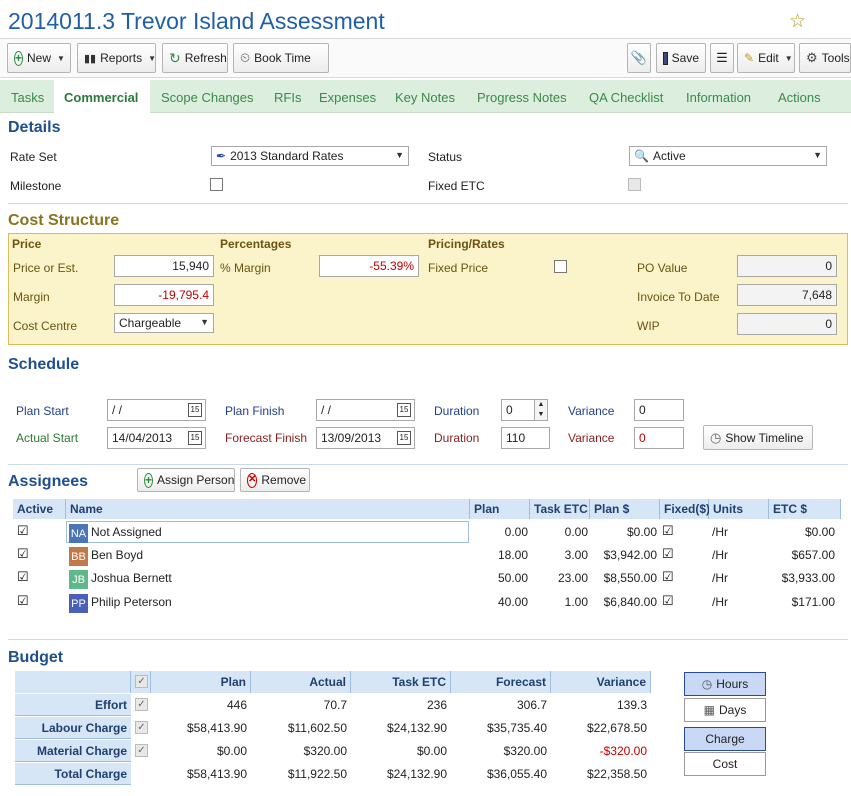 This screenshot has width=851, height=796. Describe the element at coordinates (164, 323) in the screenshot. I see `cost-centre-select: Chargeable ▼` at that location.